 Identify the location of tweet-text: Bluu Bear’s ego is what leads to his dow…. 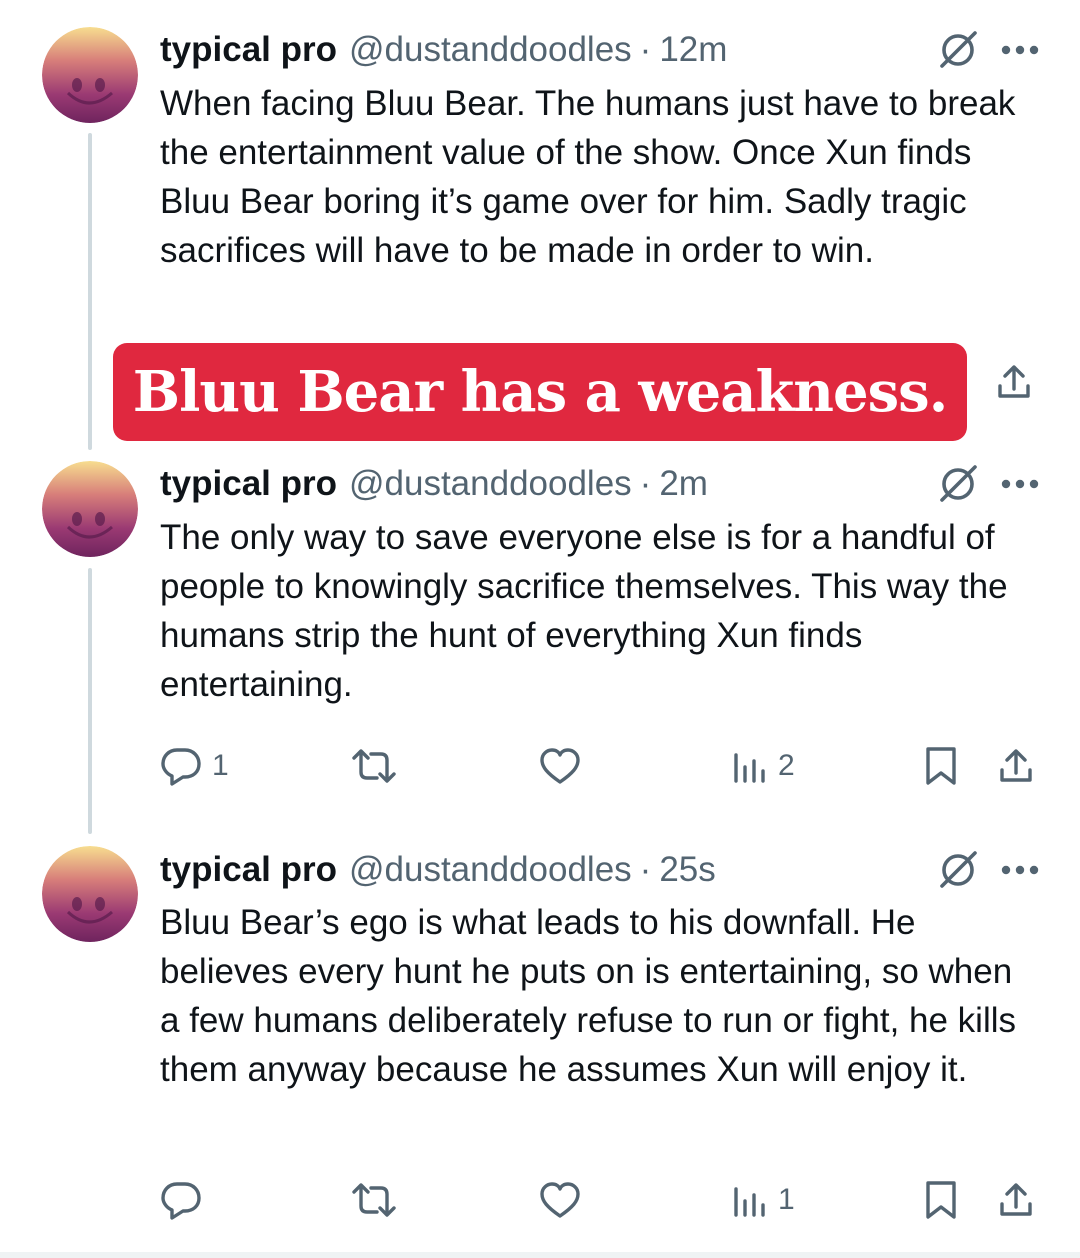
(588, 996).